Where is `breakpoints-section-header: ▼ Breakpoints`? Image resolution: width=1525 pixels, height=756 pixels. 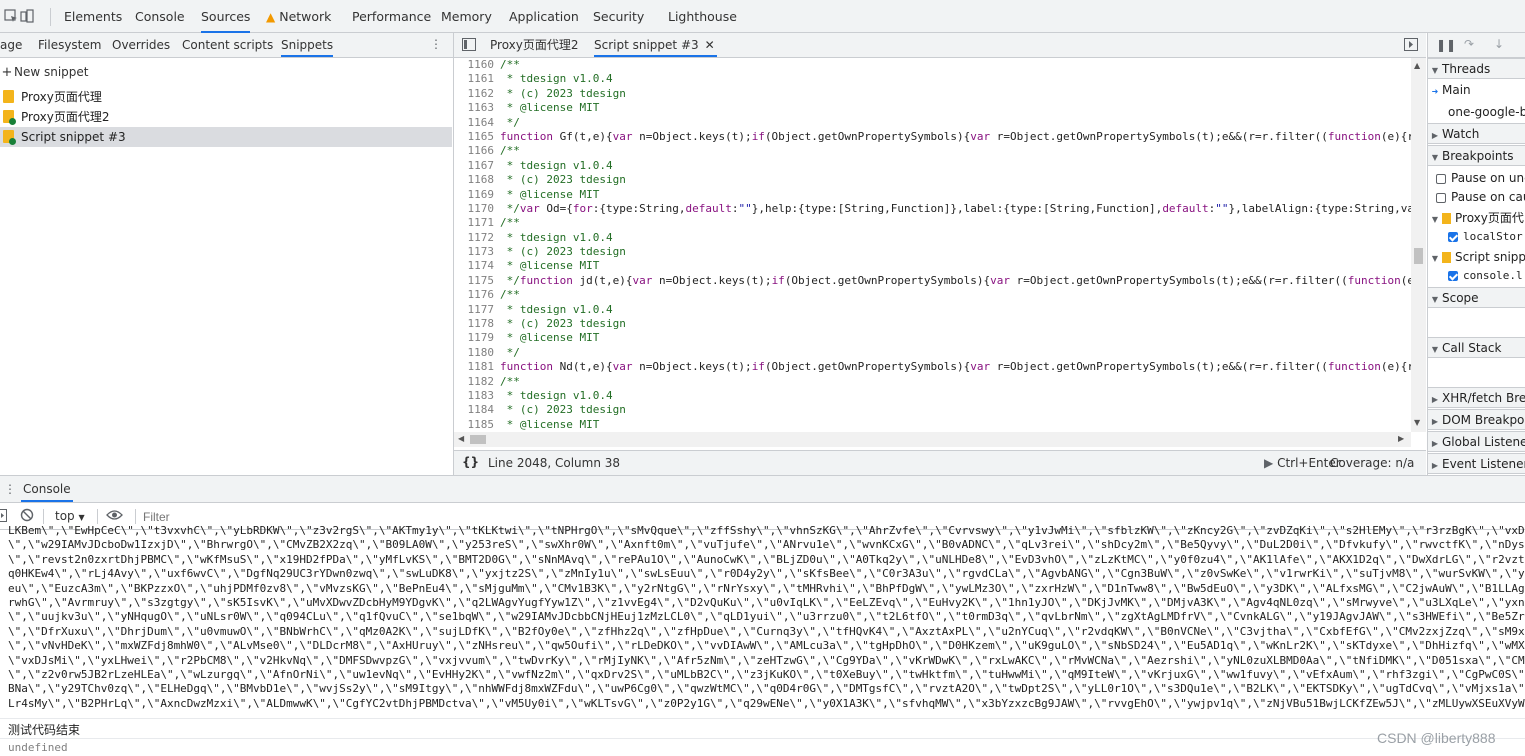
breakpoints-section-header: ▼ Breakpoints is located at coordinates (1476, 155).